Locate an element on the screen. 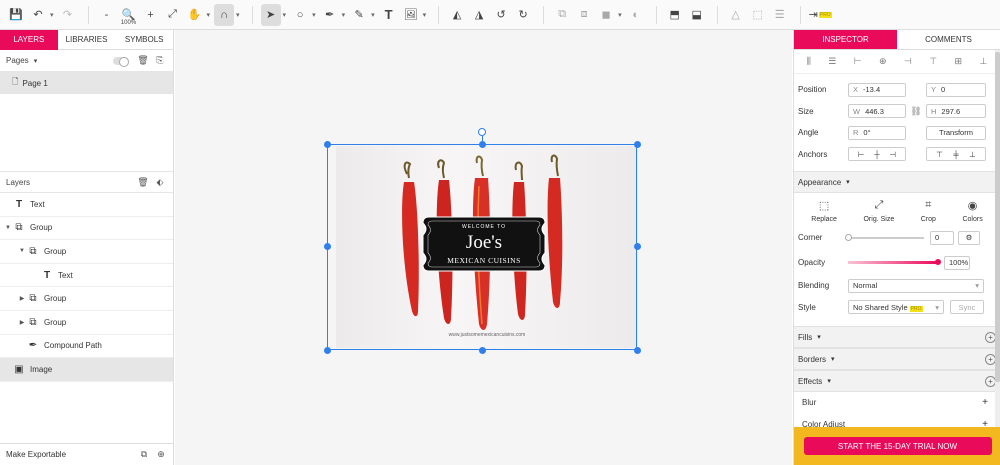  tab-inspector: INSPECTOR is located at coordinates (845, 40).